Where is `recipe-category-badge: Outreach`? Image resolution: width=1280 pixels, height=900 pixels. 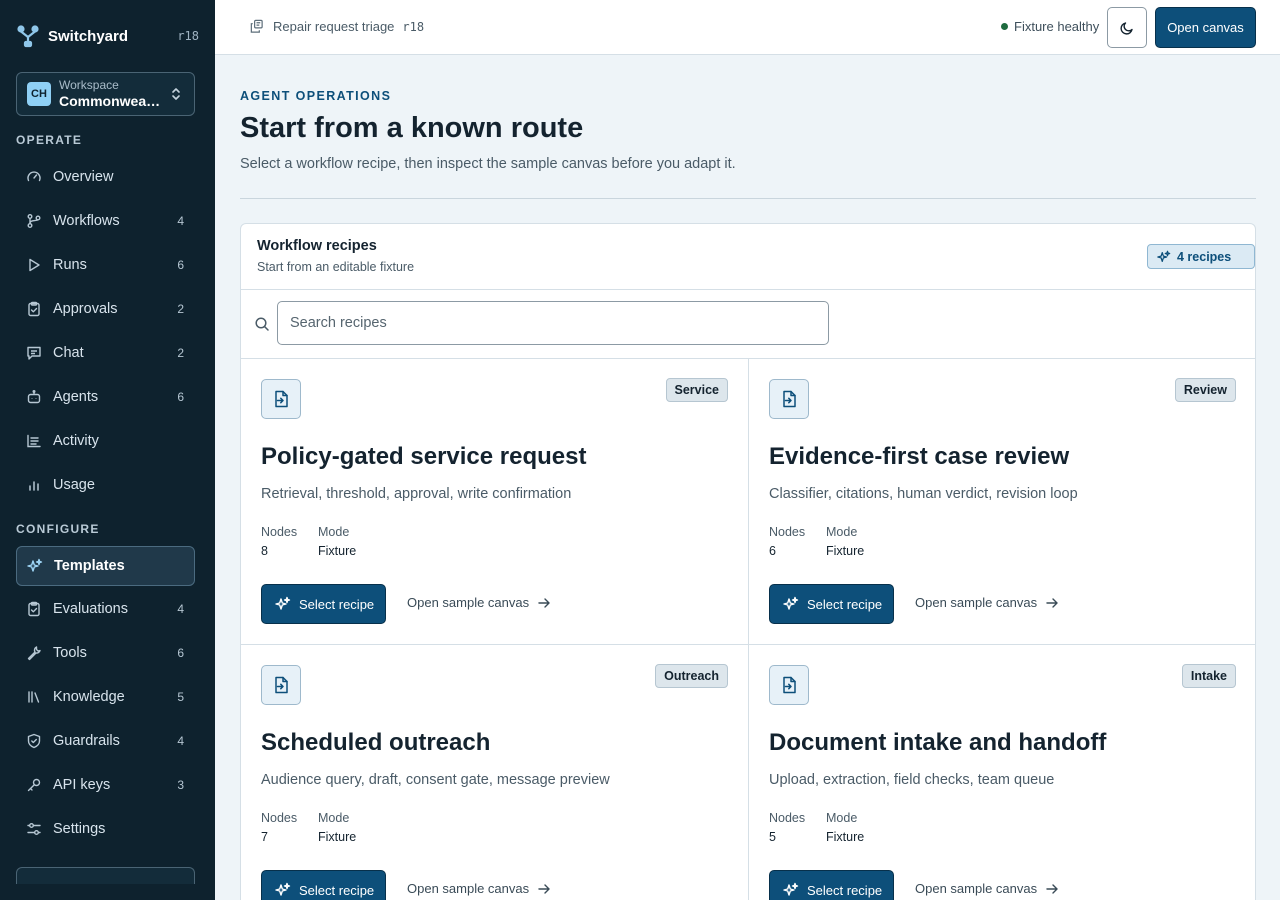 recipe-category-badge: Outreach is located at coordinates (691, 676).